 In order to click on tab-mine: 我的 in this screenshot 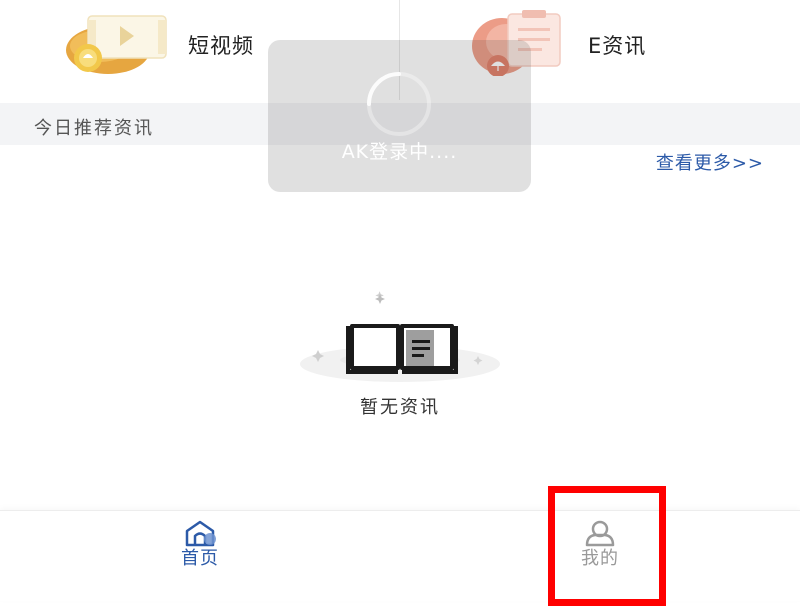, I will do `click(600, 556)`.